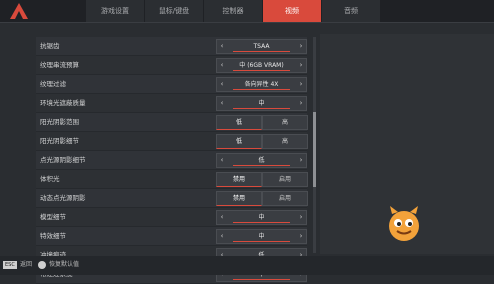  Describe the element at coordinates (59, 122) in the screenshot. I see `setting-label: 阳光阴影范围` at that location.